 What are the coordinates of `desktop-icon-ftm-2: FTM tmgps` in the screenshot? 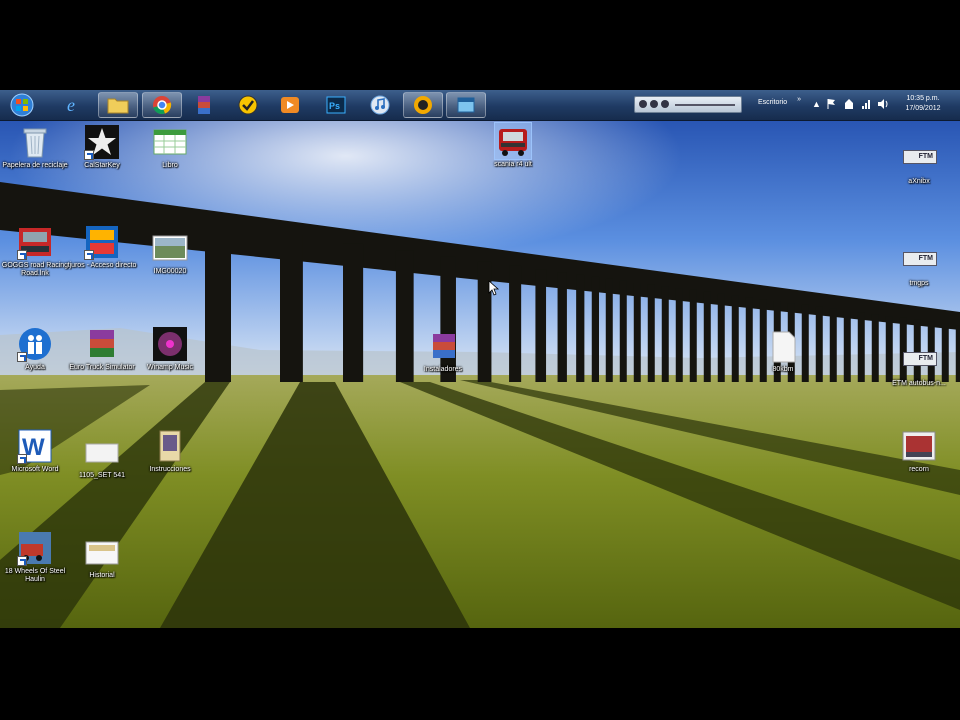 It's located at (919, 265).